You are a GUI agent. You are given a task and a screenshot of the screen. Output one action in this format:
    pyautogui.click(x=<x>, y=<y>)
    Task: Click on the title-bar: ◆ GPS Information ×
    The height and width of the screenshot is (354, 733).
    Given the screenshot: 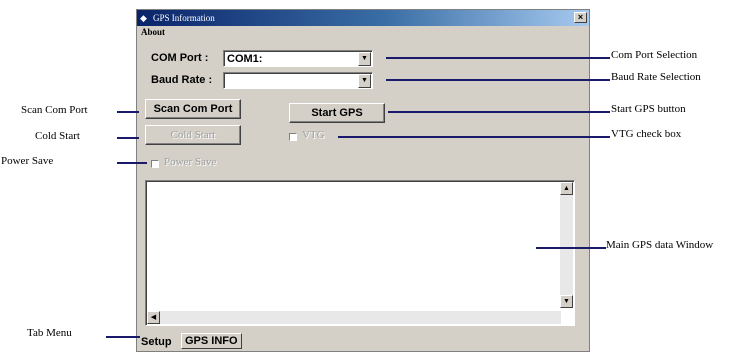 What is the action you would take?
    pyautogui.click(x=363, y=18)
    